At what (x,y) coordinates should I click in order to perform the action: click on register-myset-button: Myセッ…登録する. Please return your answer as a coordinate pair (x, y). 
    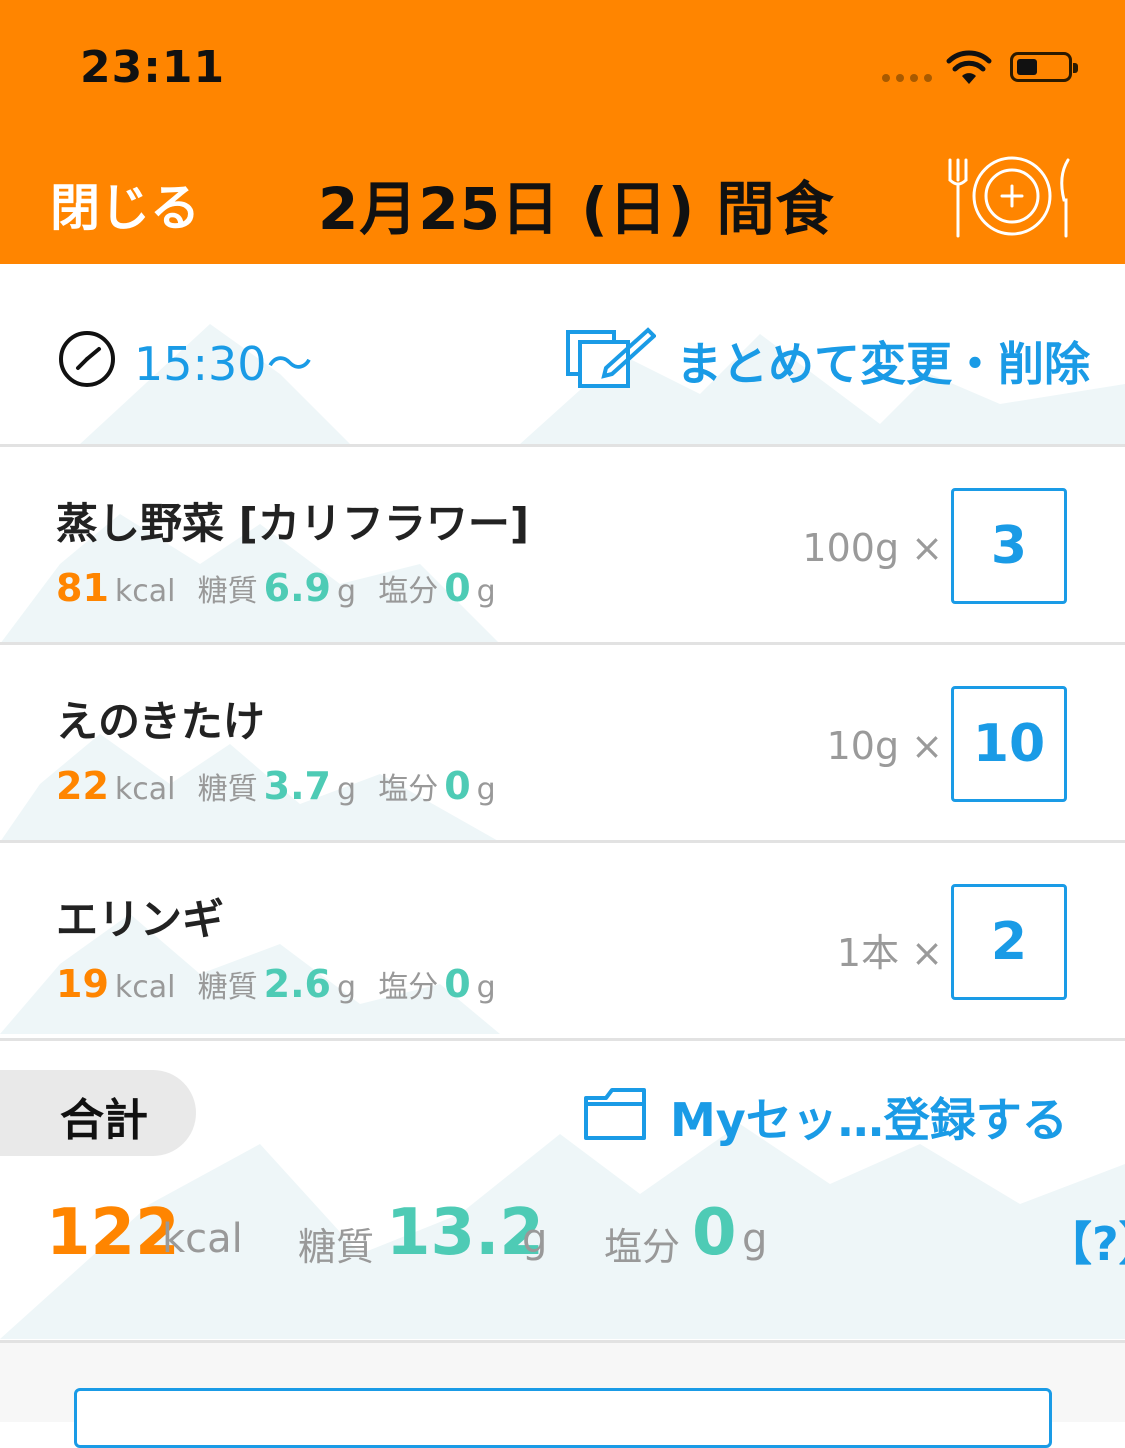
    Looking at the image, I should click on (869, 1117).